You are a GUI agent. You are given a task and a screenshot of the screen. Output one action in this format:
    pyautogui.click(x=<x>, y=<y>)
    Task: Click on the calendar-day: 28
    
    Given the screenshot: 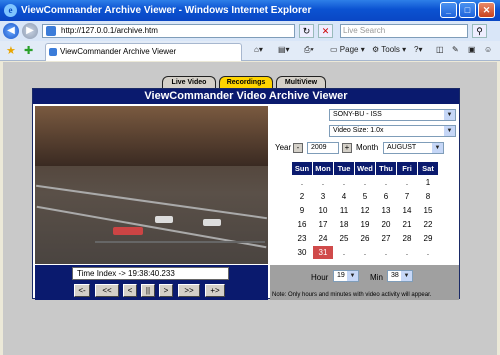 What is the action you would take?
    pyautogui.click(x=407, y=238)
    